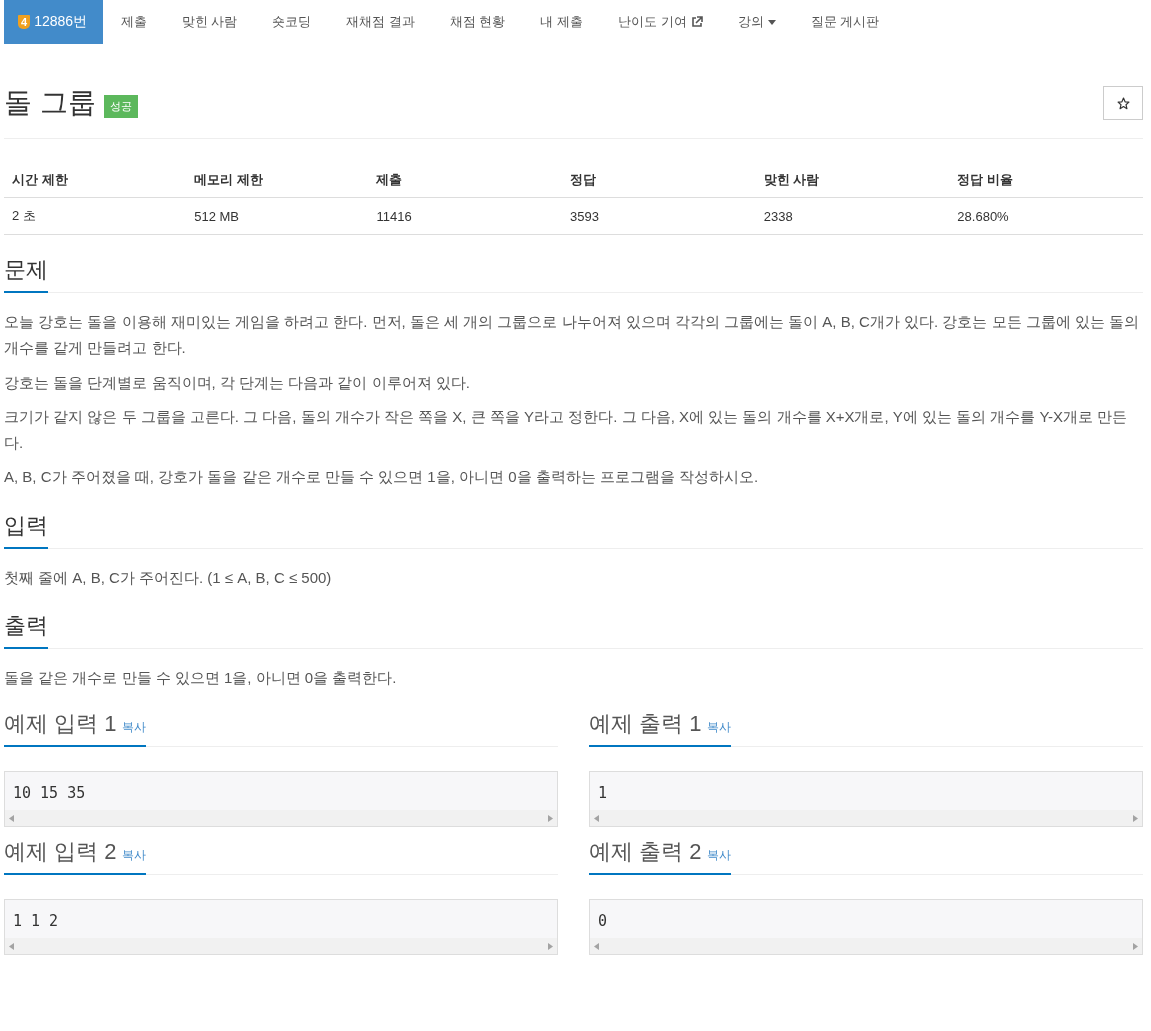 Image resolution: width=1151 pixels, height=1031 pixels. What do you see at coordinates (572, 335) in the screenshot?
I see `paragraph: 오늘 강호는 돌을 이용해 재미있는 게임을 하려고 한다. 먼저, 돌은 세 개의 그룹으로 나누어져 있으며 각각의 그룹에는 돌이 A, B, C개가 있다. 강호는 모든 그룹에 있는 돌의 개수를 같게 만들려고 한다.` at bounding box center [572, 335].